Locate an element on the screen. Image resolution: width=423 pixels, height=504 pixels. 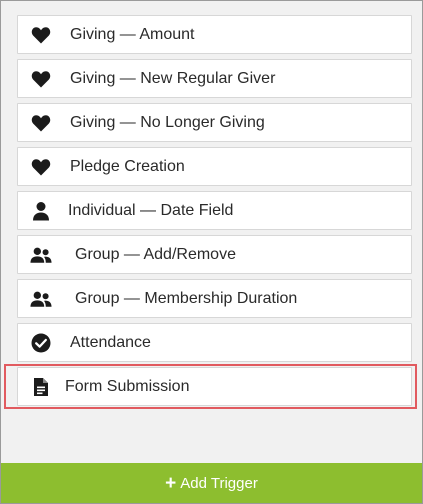
trigger-label: Group — Add/Remove is located at coordinates (155, 254).